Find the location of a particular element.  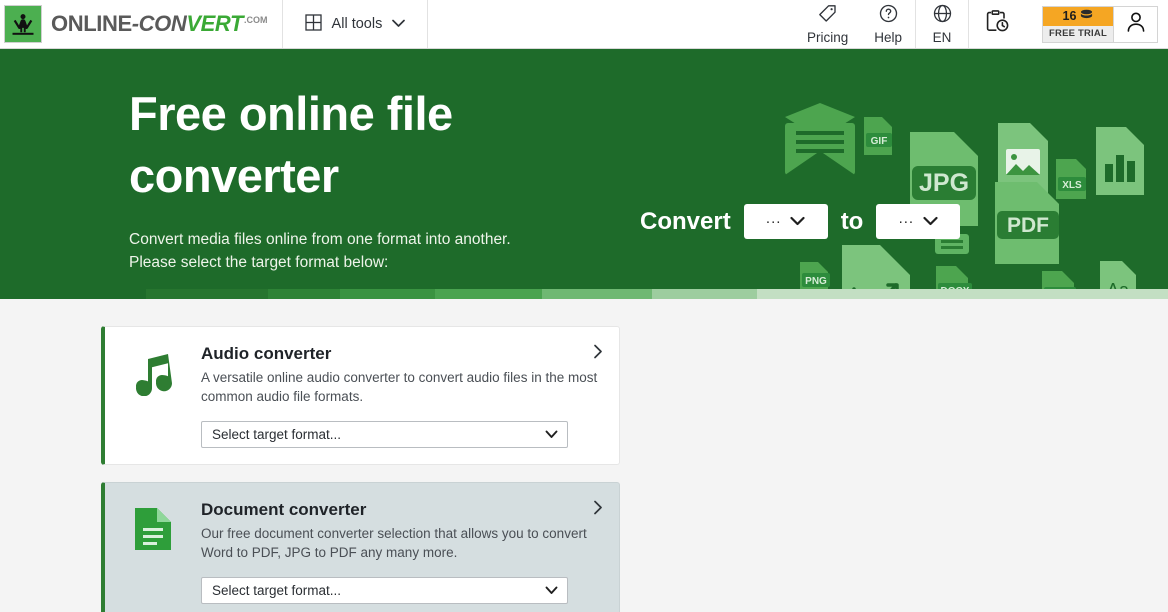

nav-label-help: Help is located at coordinates (888, 37).